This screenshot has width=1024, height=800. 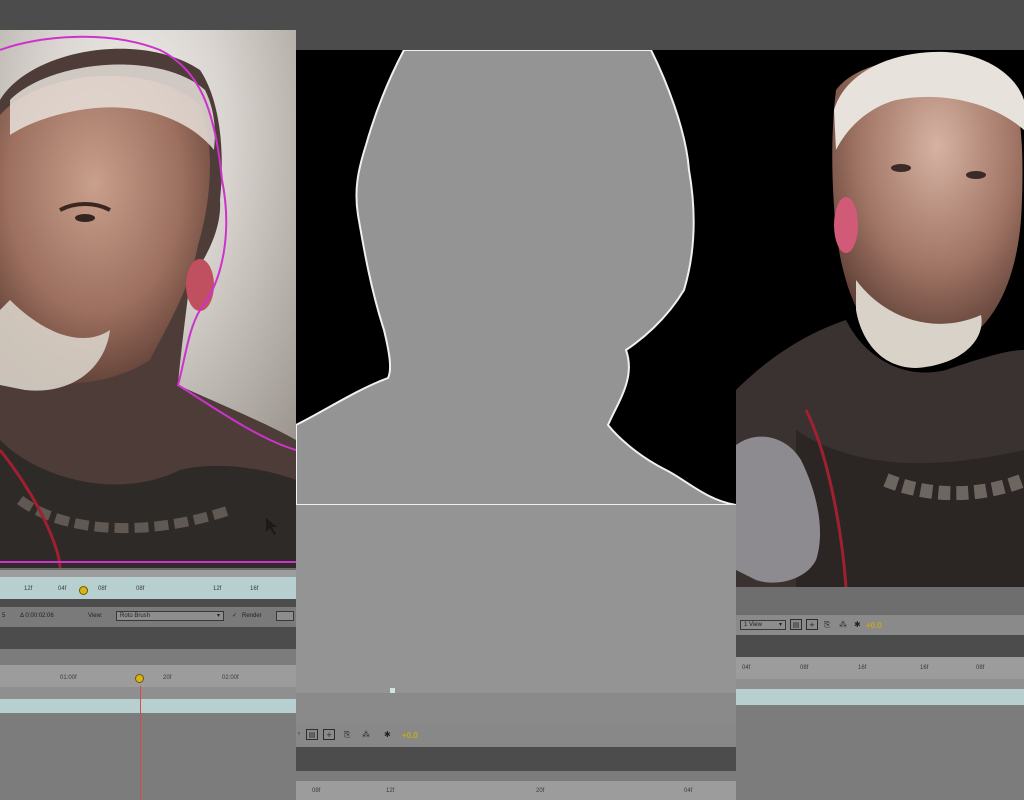 I want to click on left-ruler-top, so click(x=148, y=573).